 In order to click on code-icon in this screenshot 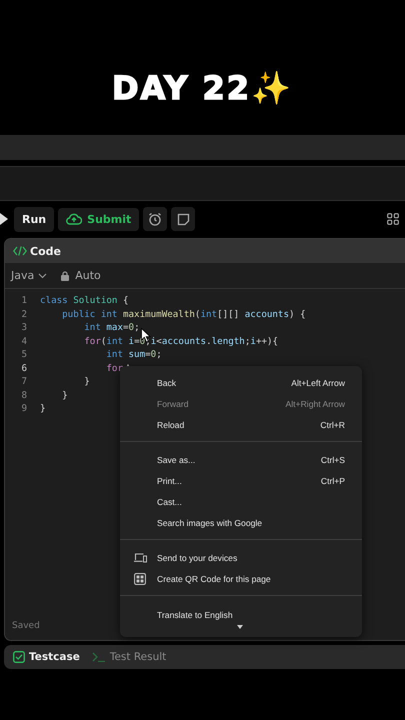, I will do `click(20, 251)`.